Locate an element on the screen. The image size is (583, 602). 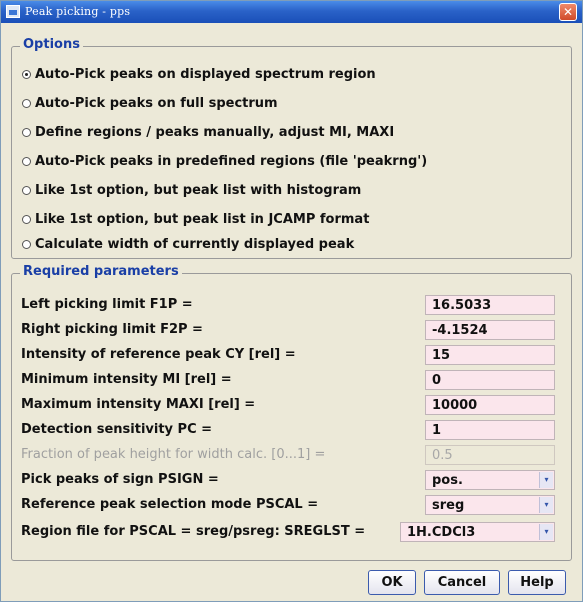
maxi-input: 10000 is located at coordinates (490, 405).